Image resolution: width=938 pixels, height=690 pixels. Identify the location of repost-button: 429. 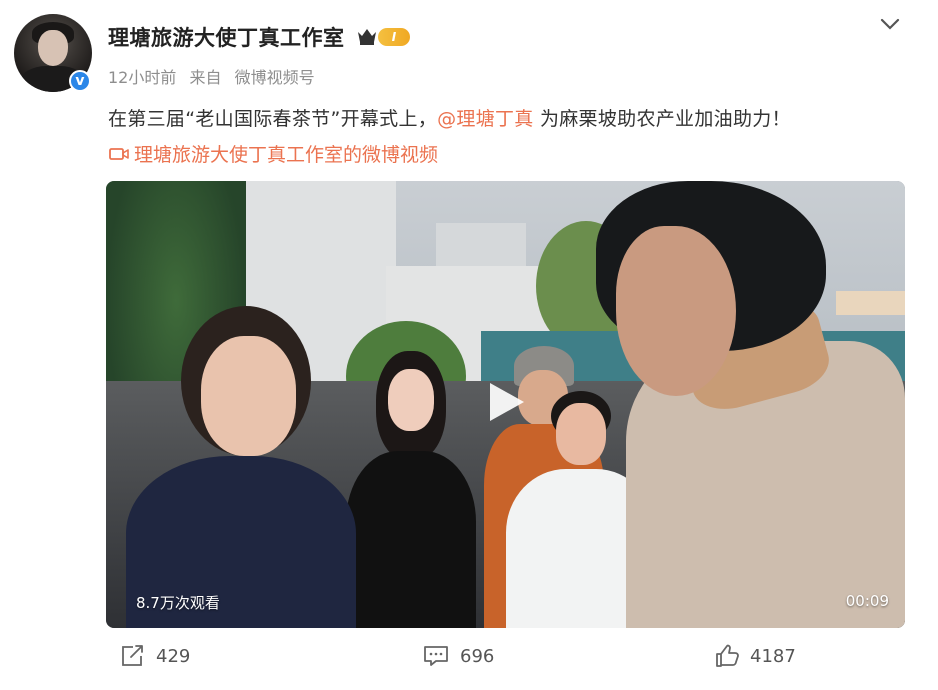
(155, 656).